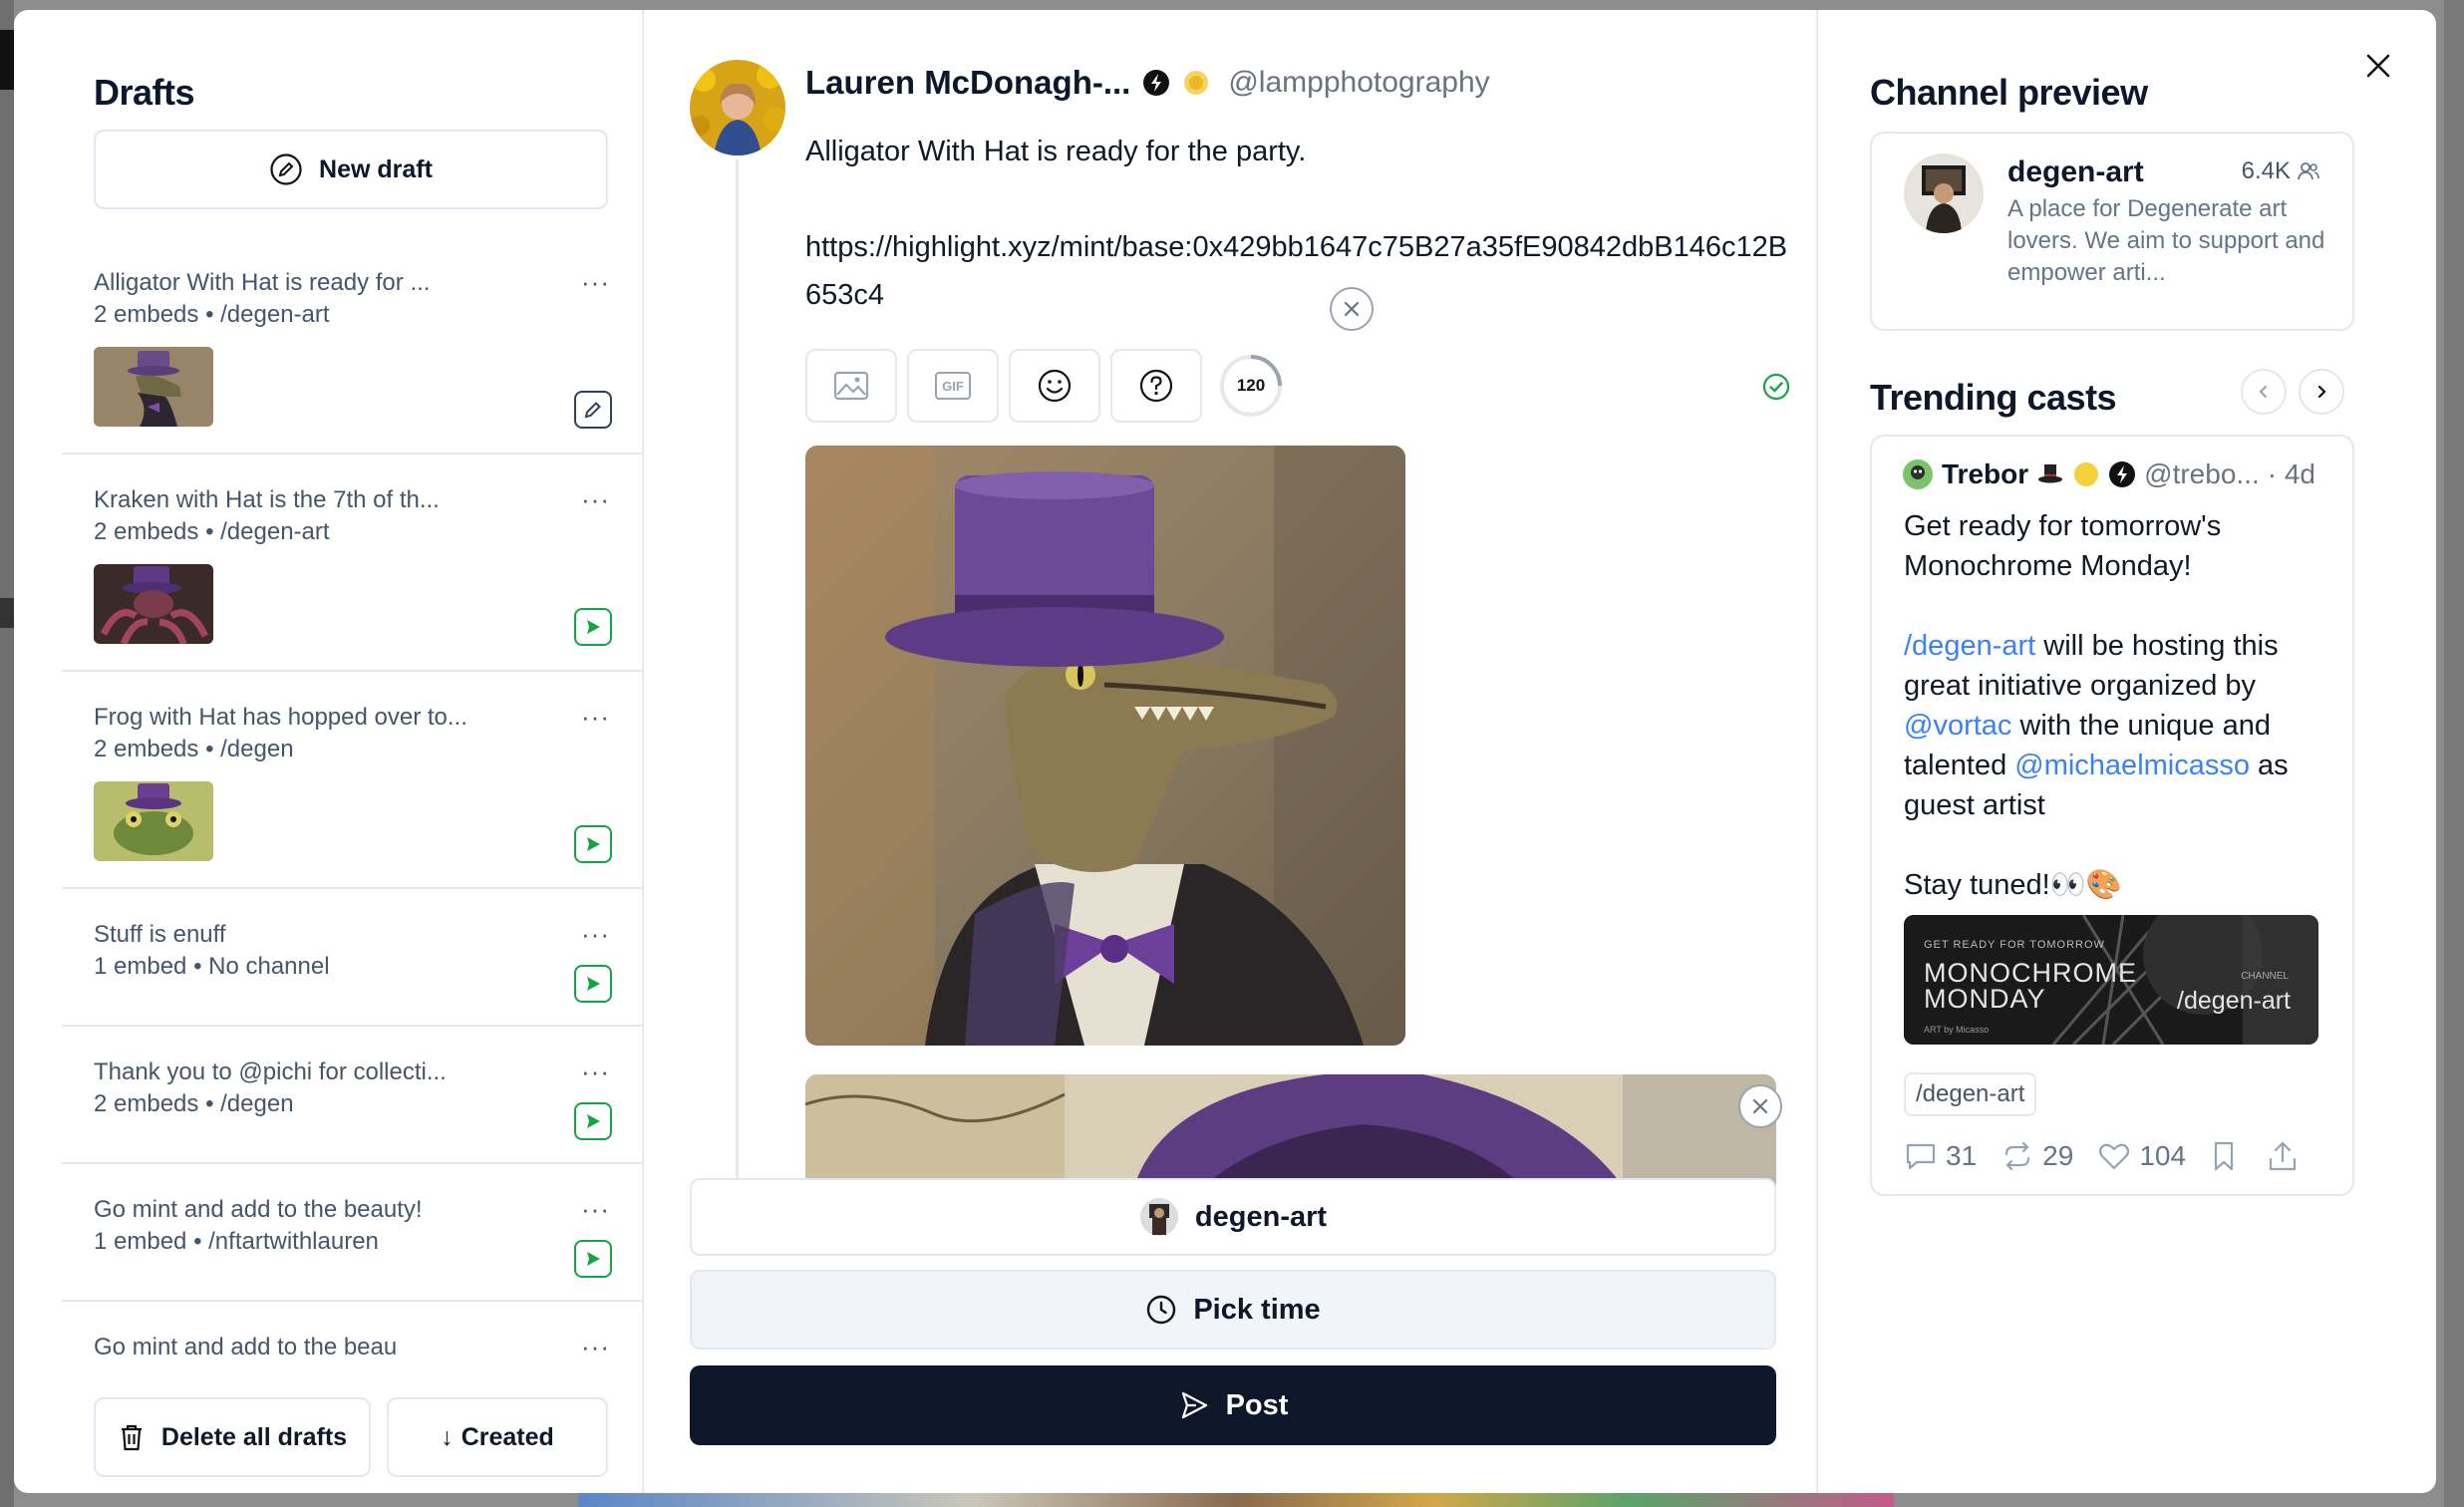 Image resolution: width=2464 pixels, height=1507 pixels. I want to click on power-badge-icon, so click(2122, 474).